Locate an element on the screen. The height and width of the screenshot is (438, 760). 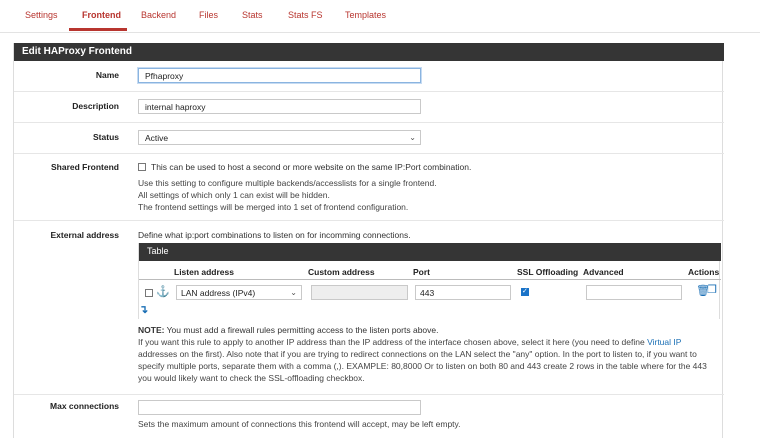
tab-stats-fs: Stats FS is located at coordinates (305, 15).